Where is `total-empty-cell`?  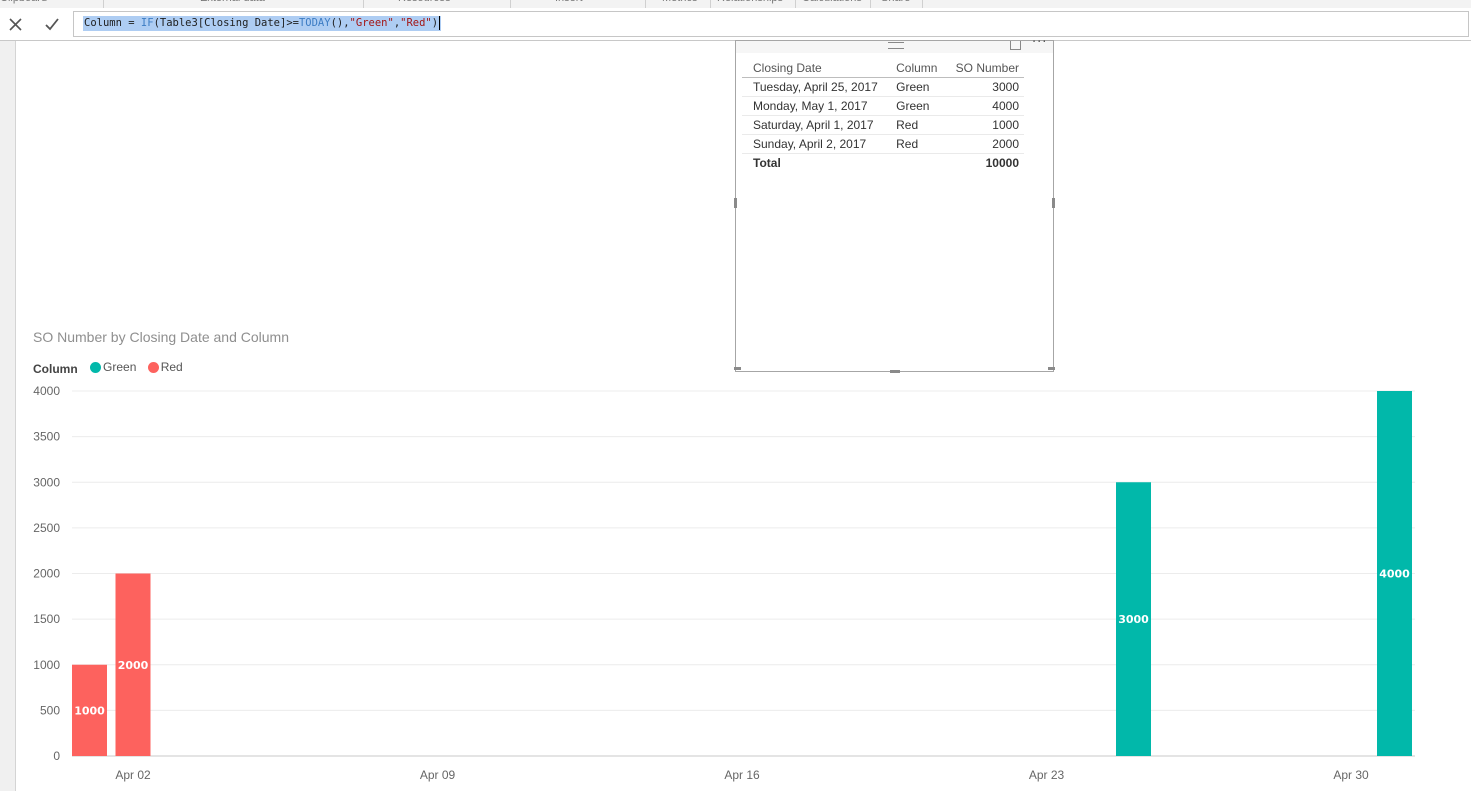
total-empty-cell is located at coordinates (913, 162).